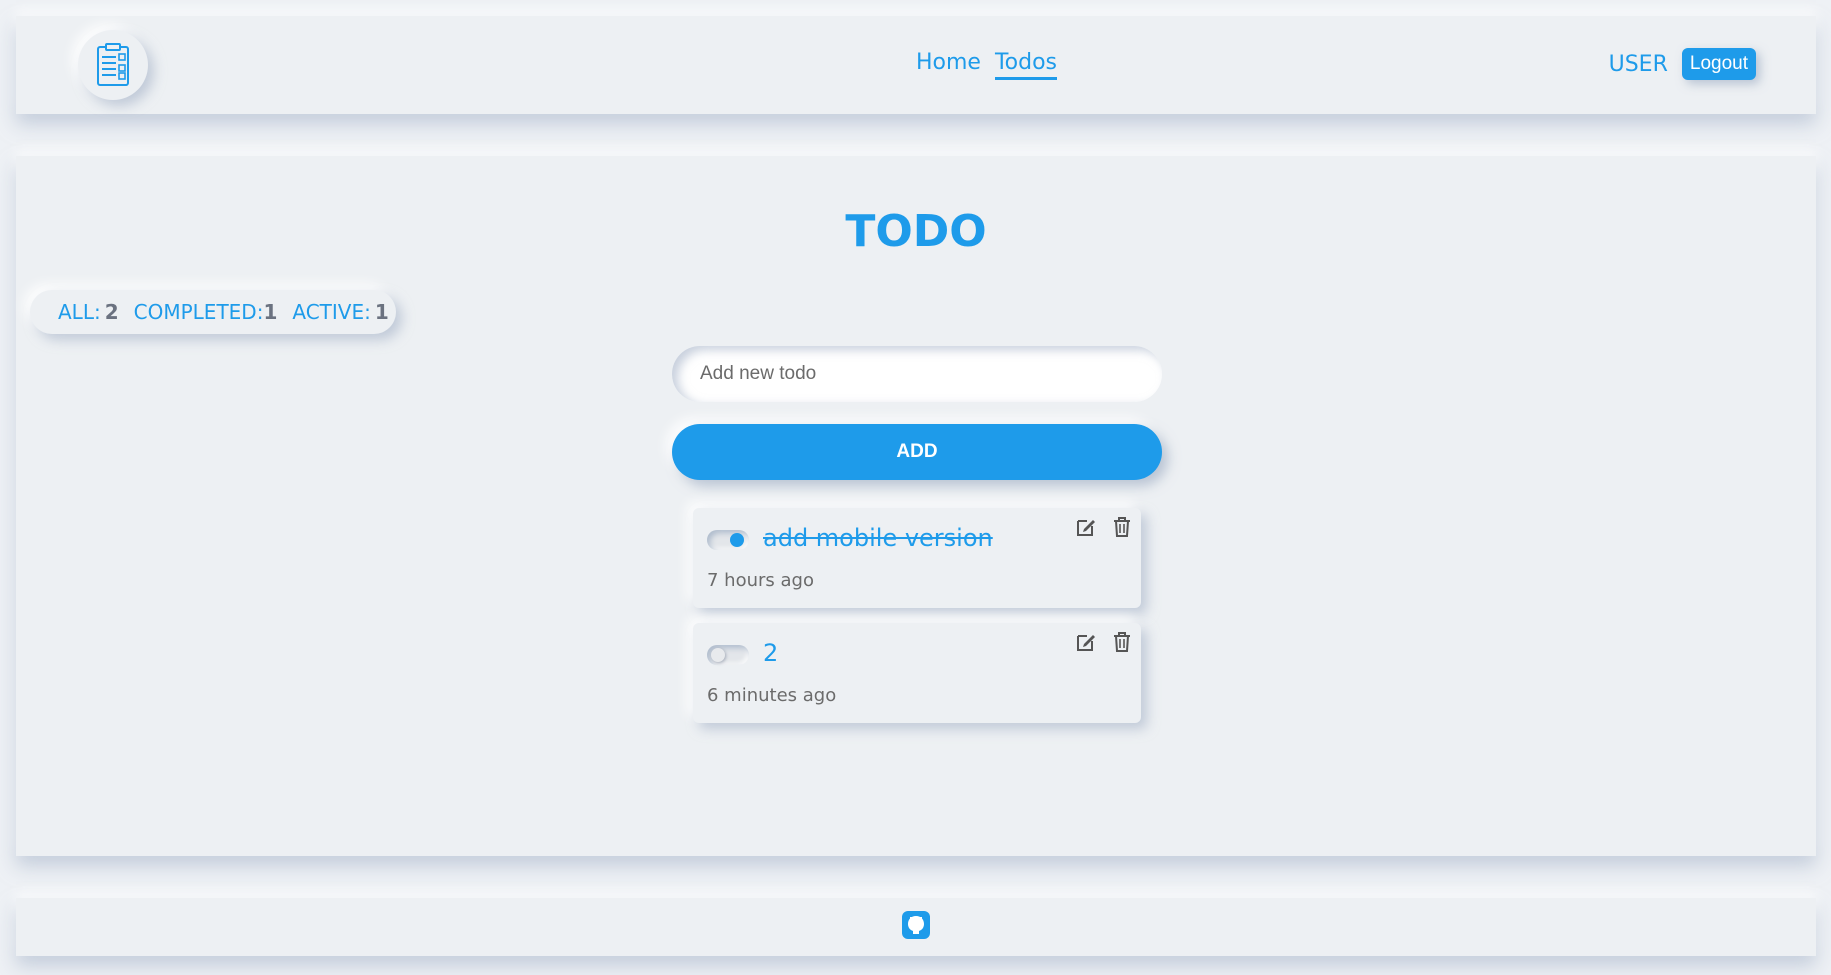 This screenshot has height=975, width=1831. I want to click on counter-all: ALL: 2, so click(88, 312).